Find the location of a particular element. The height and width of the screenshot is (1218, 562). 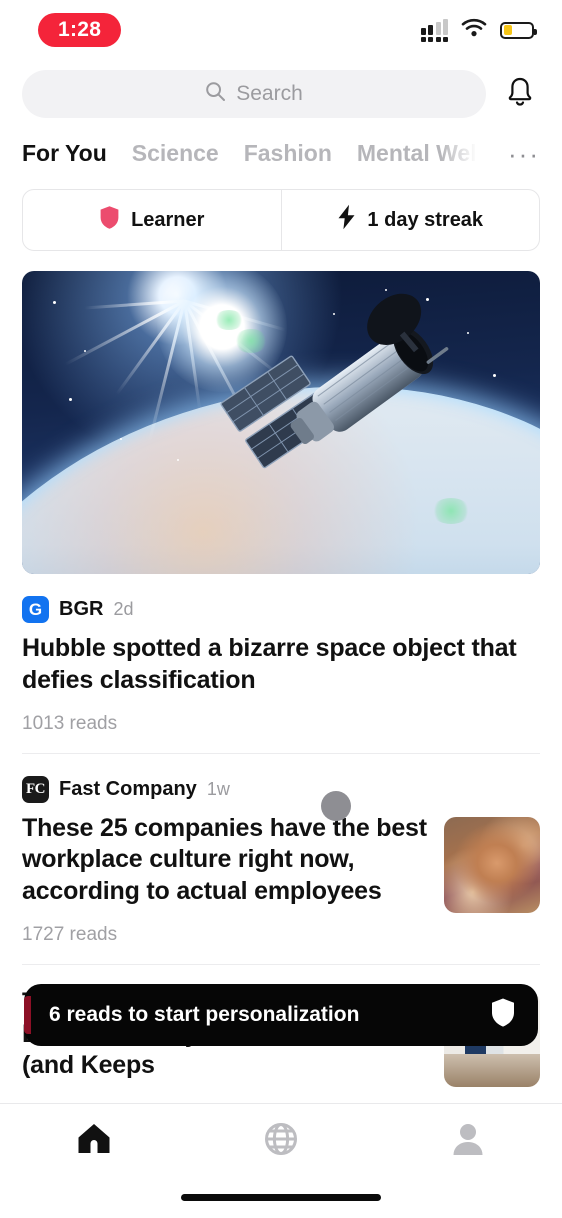

search-placeholder: Search is located at coordinates (269, 93).